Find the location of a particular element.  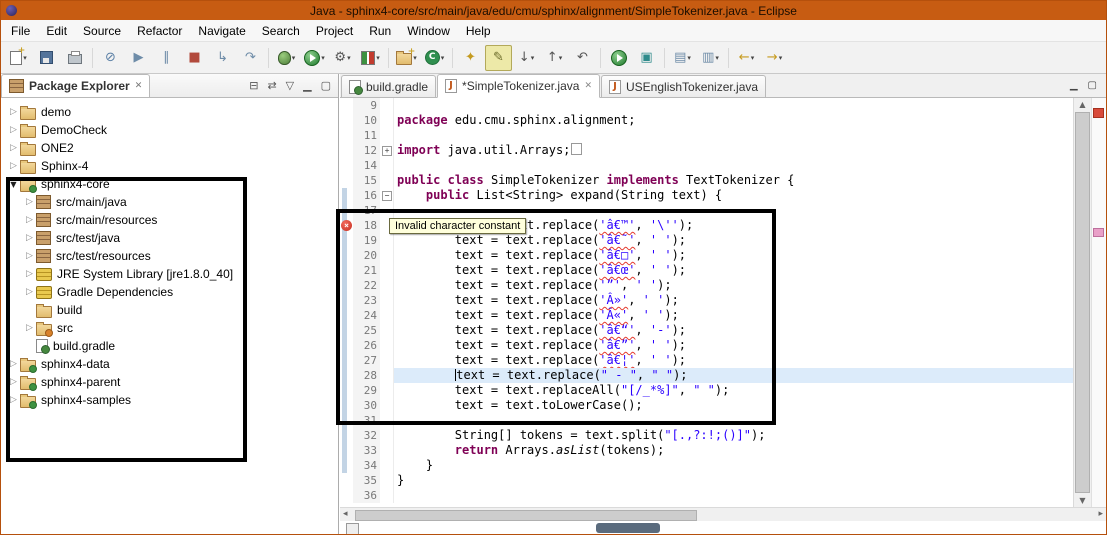

scroll-down-icon: ▼ is located at coordinates (1082, 500).